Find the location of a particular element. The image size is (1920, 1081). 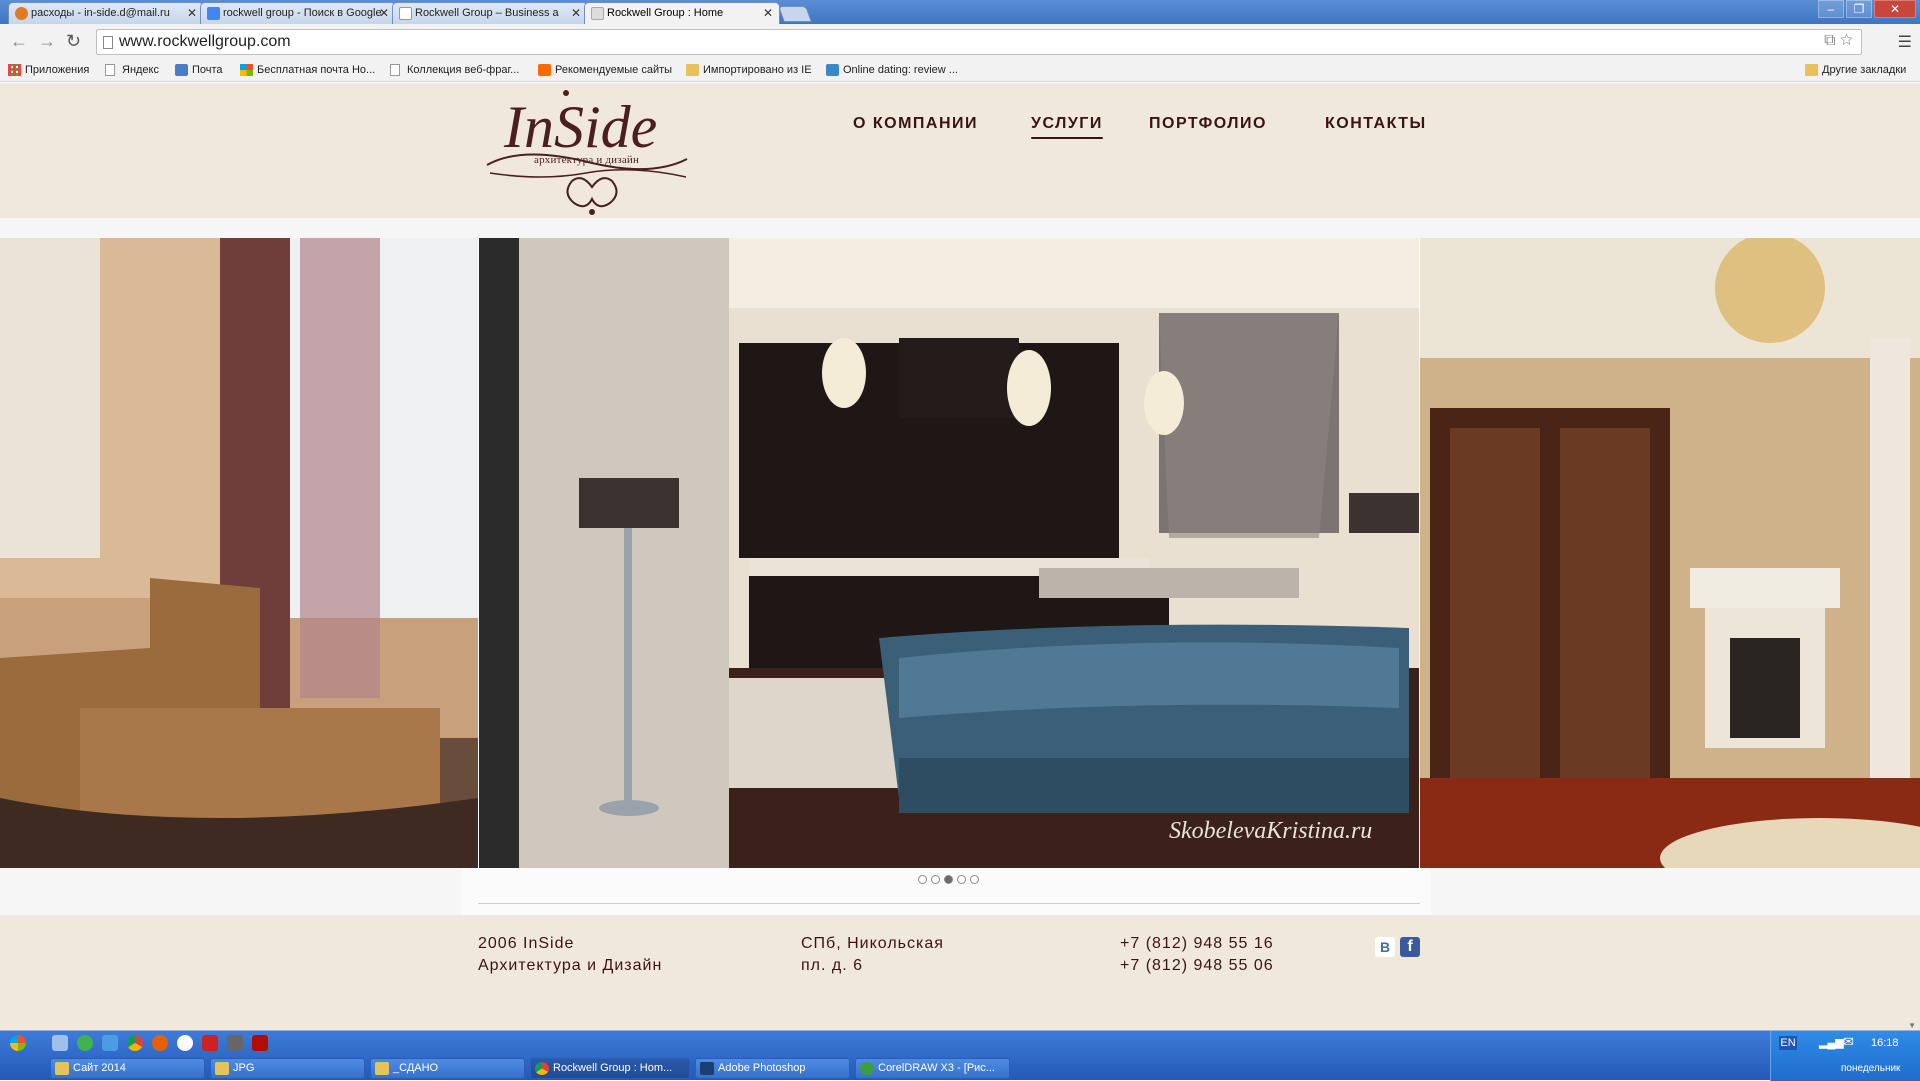

forward-arrow-icon: → is located at coordinates (47, 41).